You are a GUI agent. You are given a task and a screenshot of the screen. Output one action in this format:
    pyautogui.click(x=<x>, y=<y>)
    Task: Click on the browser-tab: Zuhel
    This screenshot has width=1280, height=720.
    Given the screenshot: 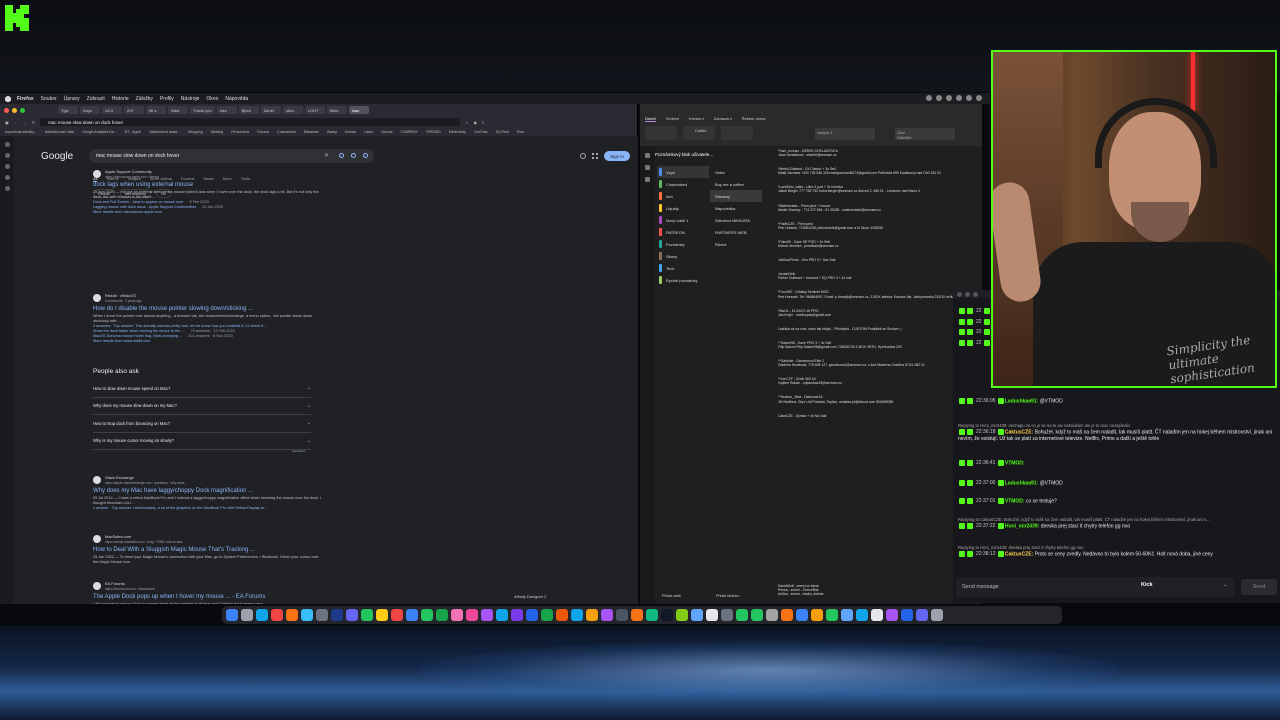 What is the action you would take?
    pyautogui.click(x=270, y=110)
    